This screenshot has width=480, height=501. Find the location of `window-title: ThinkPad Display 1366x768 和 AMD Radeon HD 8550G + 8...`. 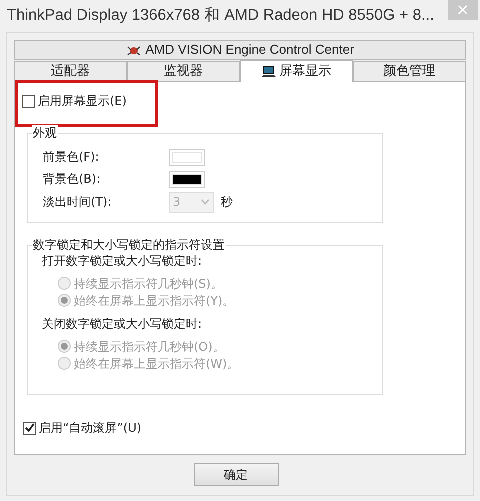

window-title: ThinkPad Display 1366x768 和 AMD Radeon HD 8550G + 8... is located at coordinates (220, 16).